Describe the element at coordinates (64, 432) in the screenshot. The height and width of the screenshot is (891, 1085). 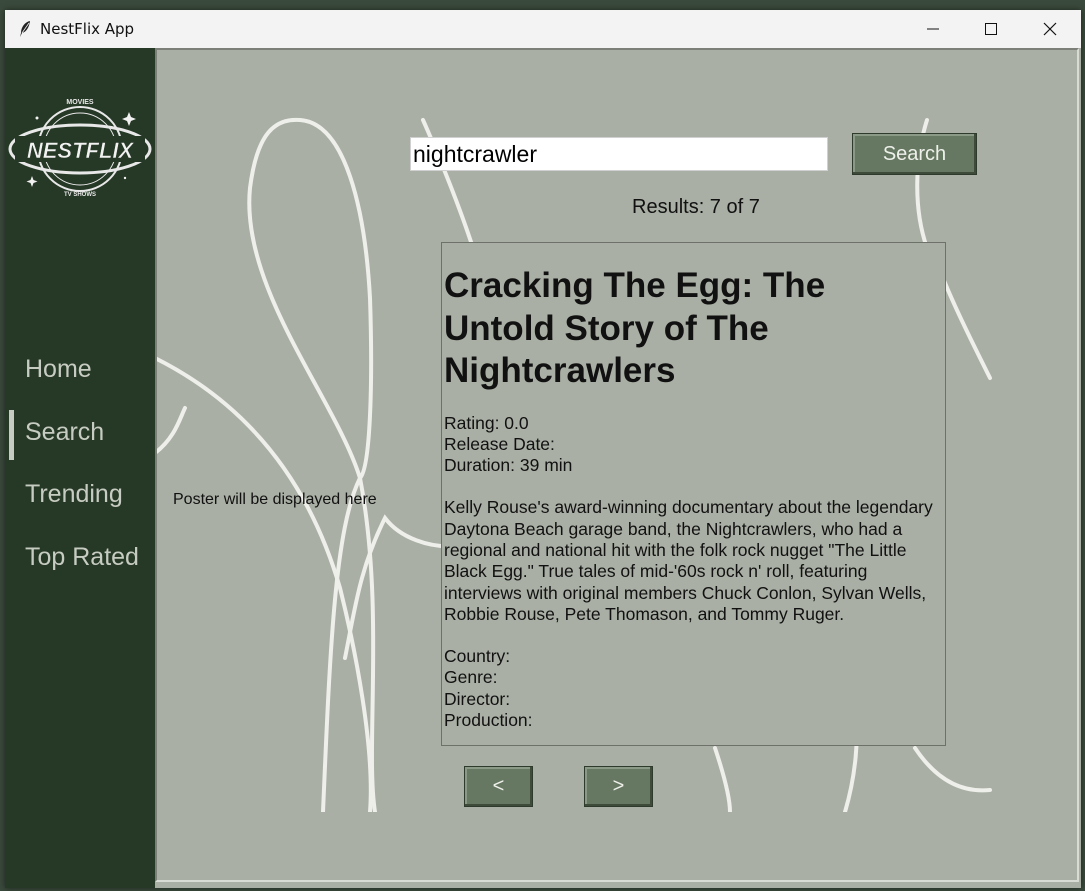
I see `nav-search: Search` at that location.